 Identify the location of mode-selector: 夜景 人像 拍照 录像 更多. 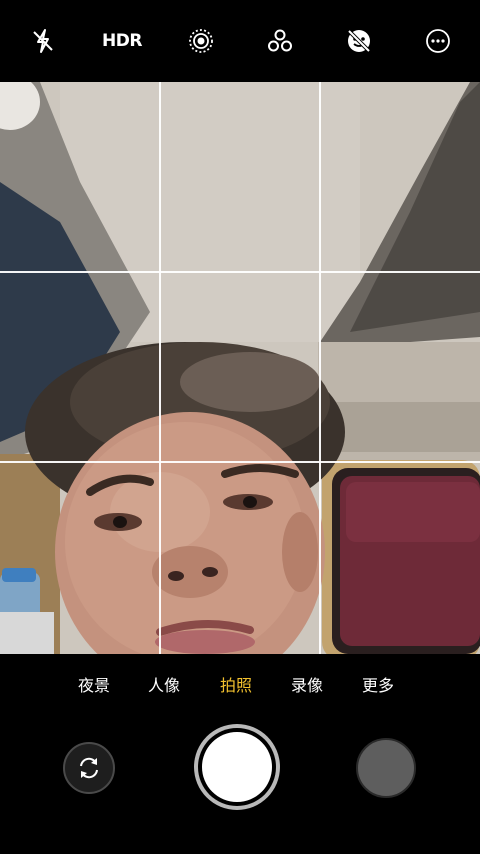
(240, 686).